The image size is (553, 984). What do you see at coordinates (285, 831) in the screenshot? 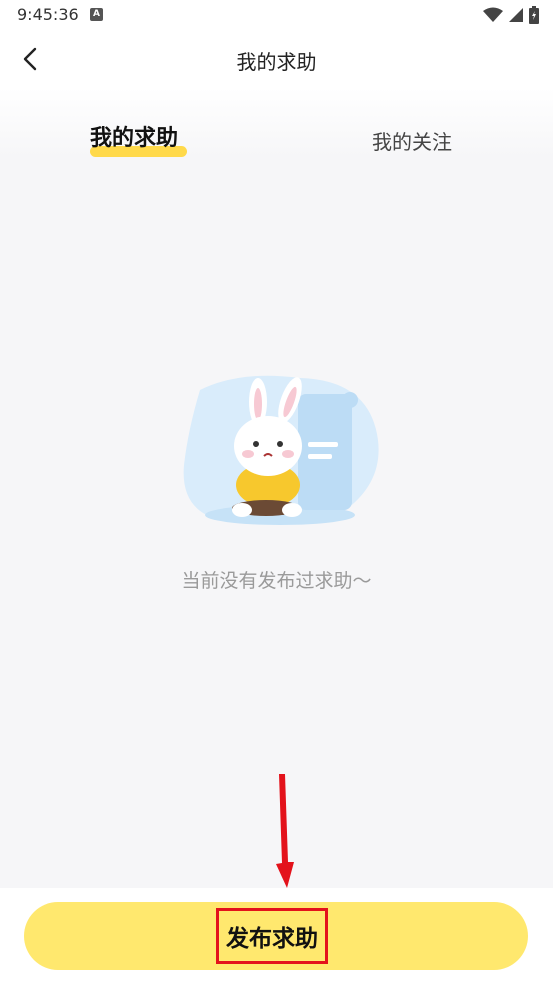
I see `annotation-arrow-icon` at bounding box center [285, 831].